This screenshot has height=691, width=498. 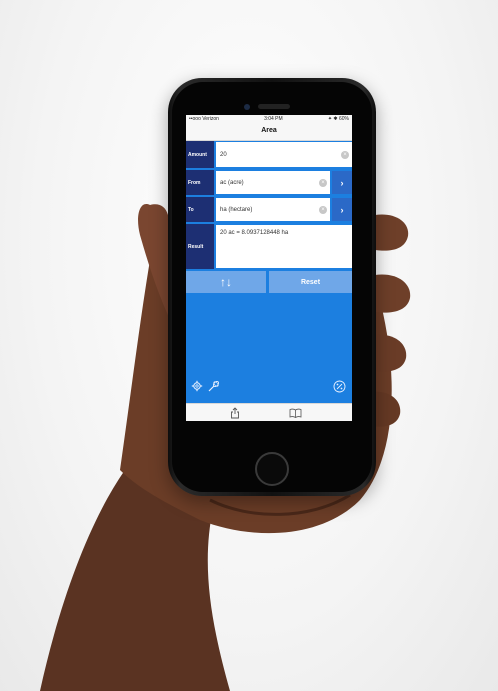 I want to click on whisk-icon, so click(x=213, y=386).